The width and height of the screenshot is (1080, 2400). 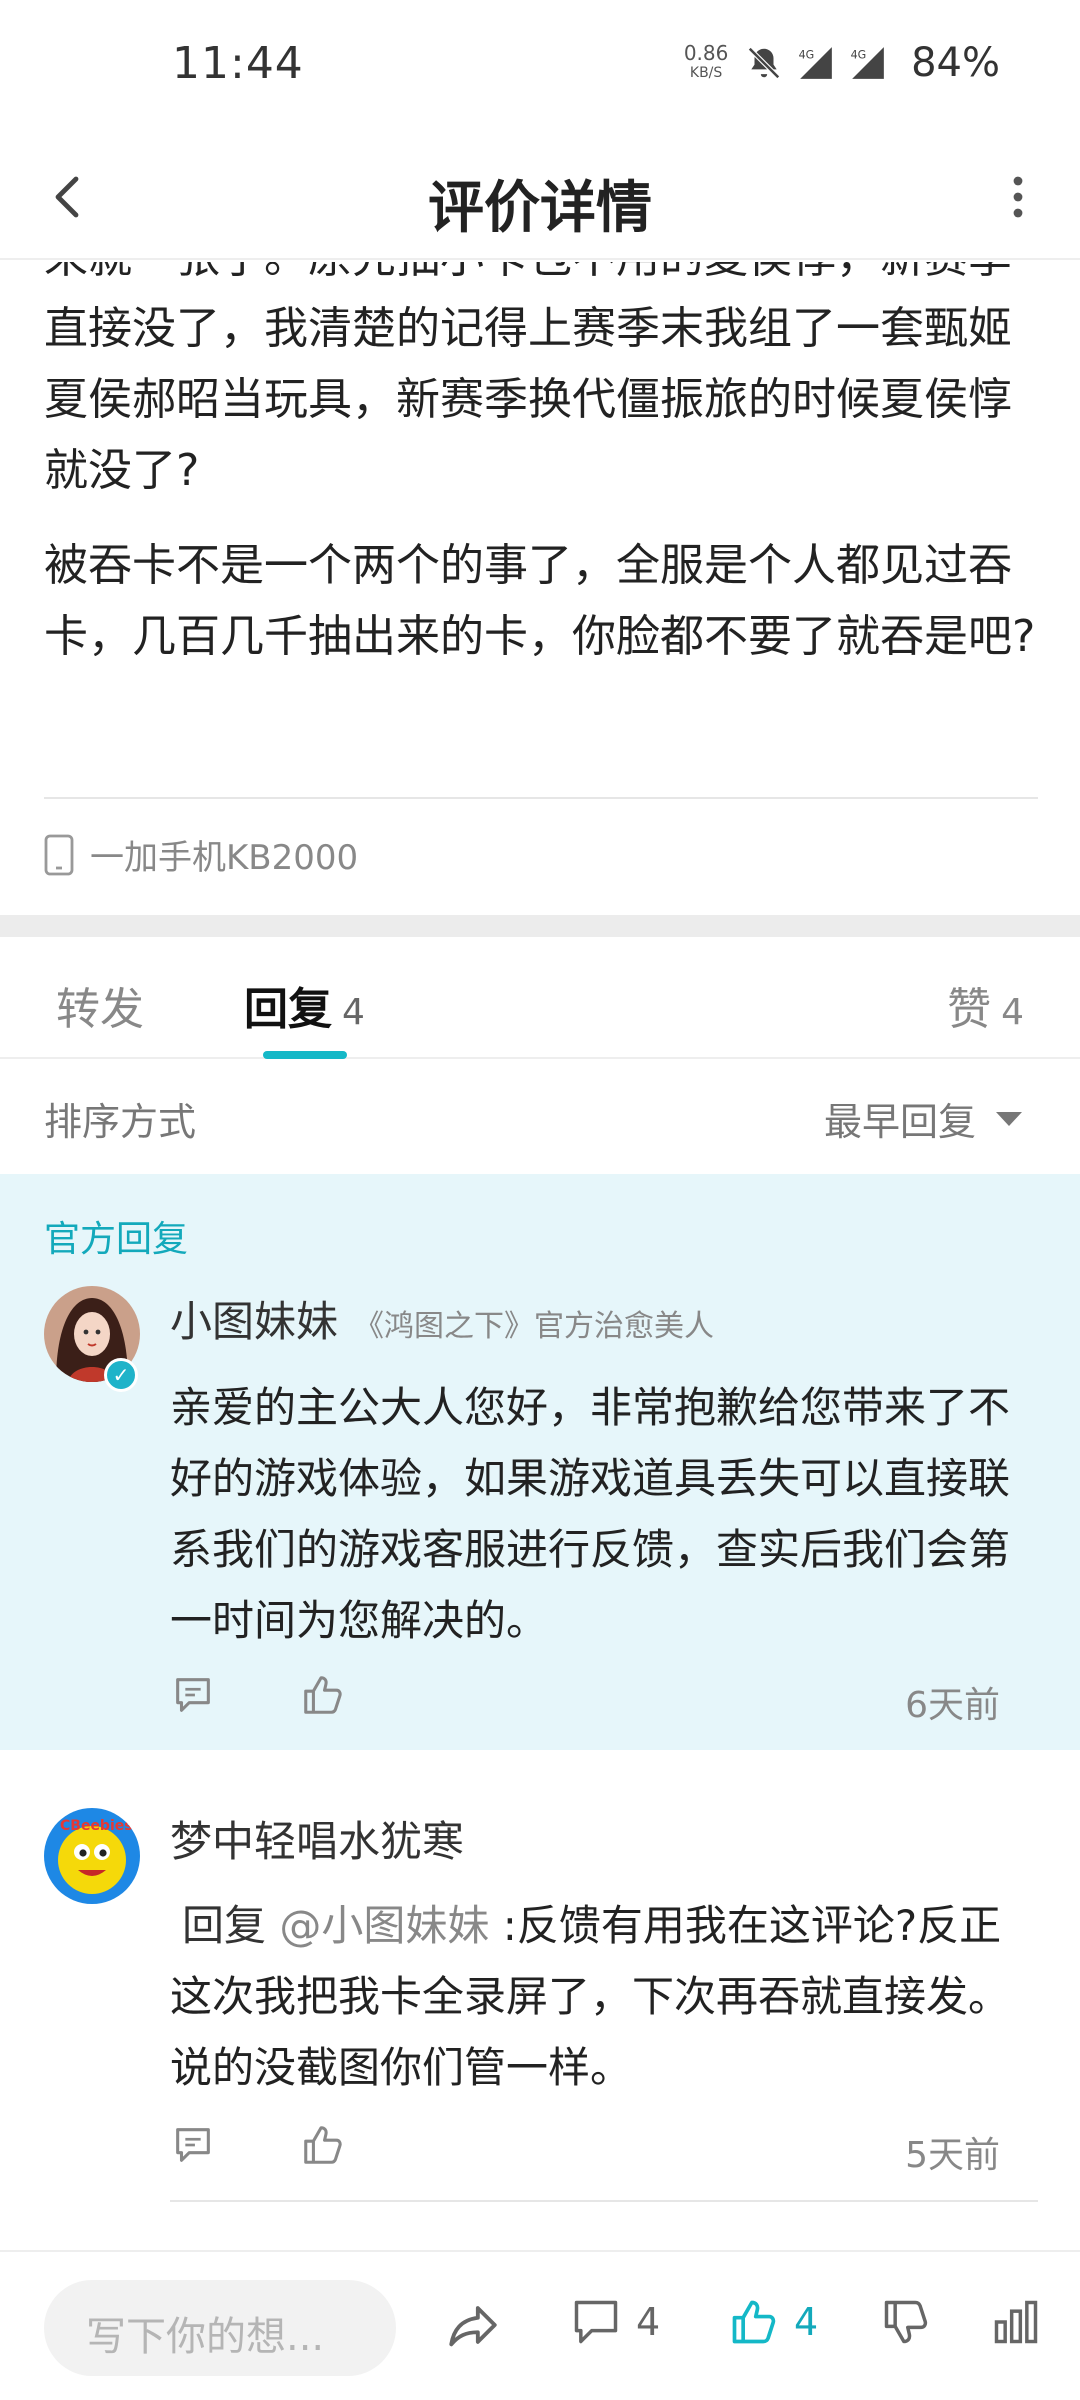 What do you see at coordinates (764, 63) in the screenshot?
I see `mute-bell-icon` at bounding box center [764, 63].